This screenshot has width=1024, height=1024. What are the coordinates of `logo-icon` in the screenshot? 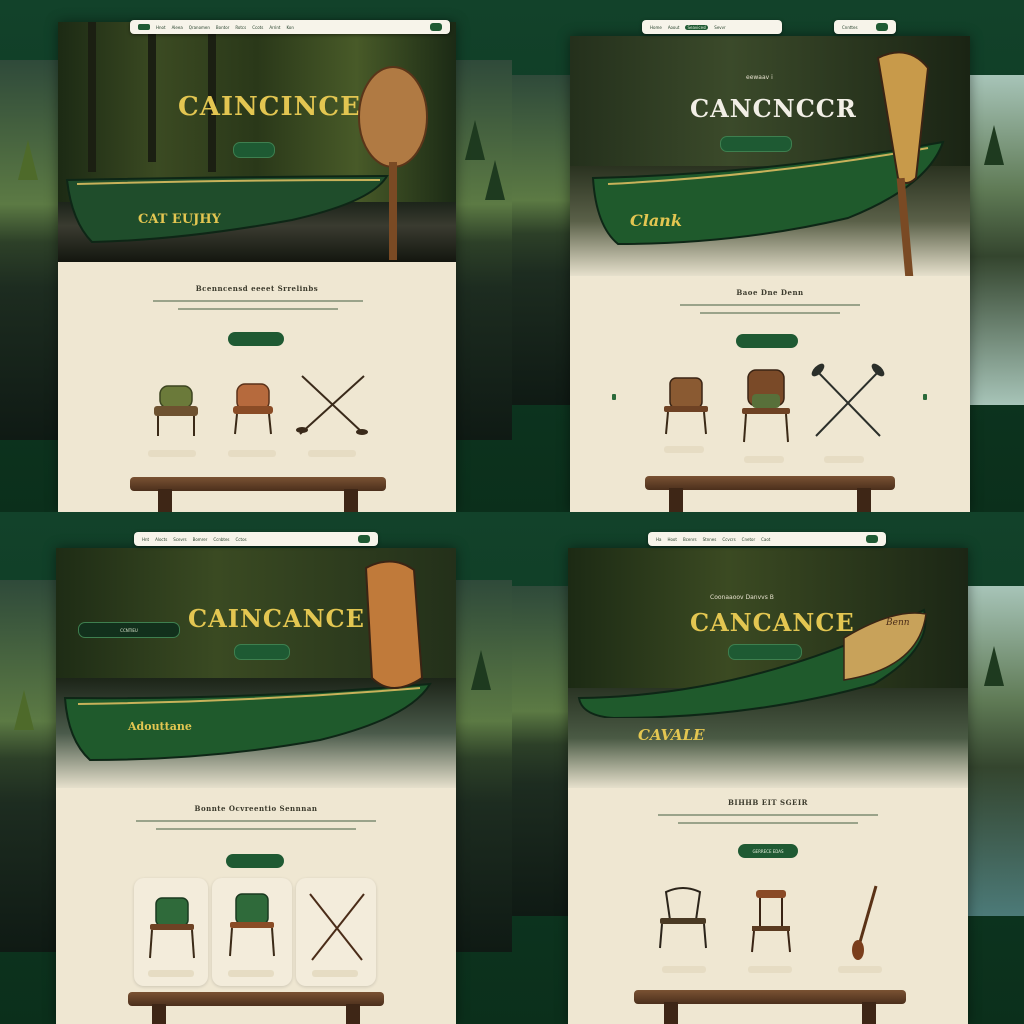 It's located at (144, 27).